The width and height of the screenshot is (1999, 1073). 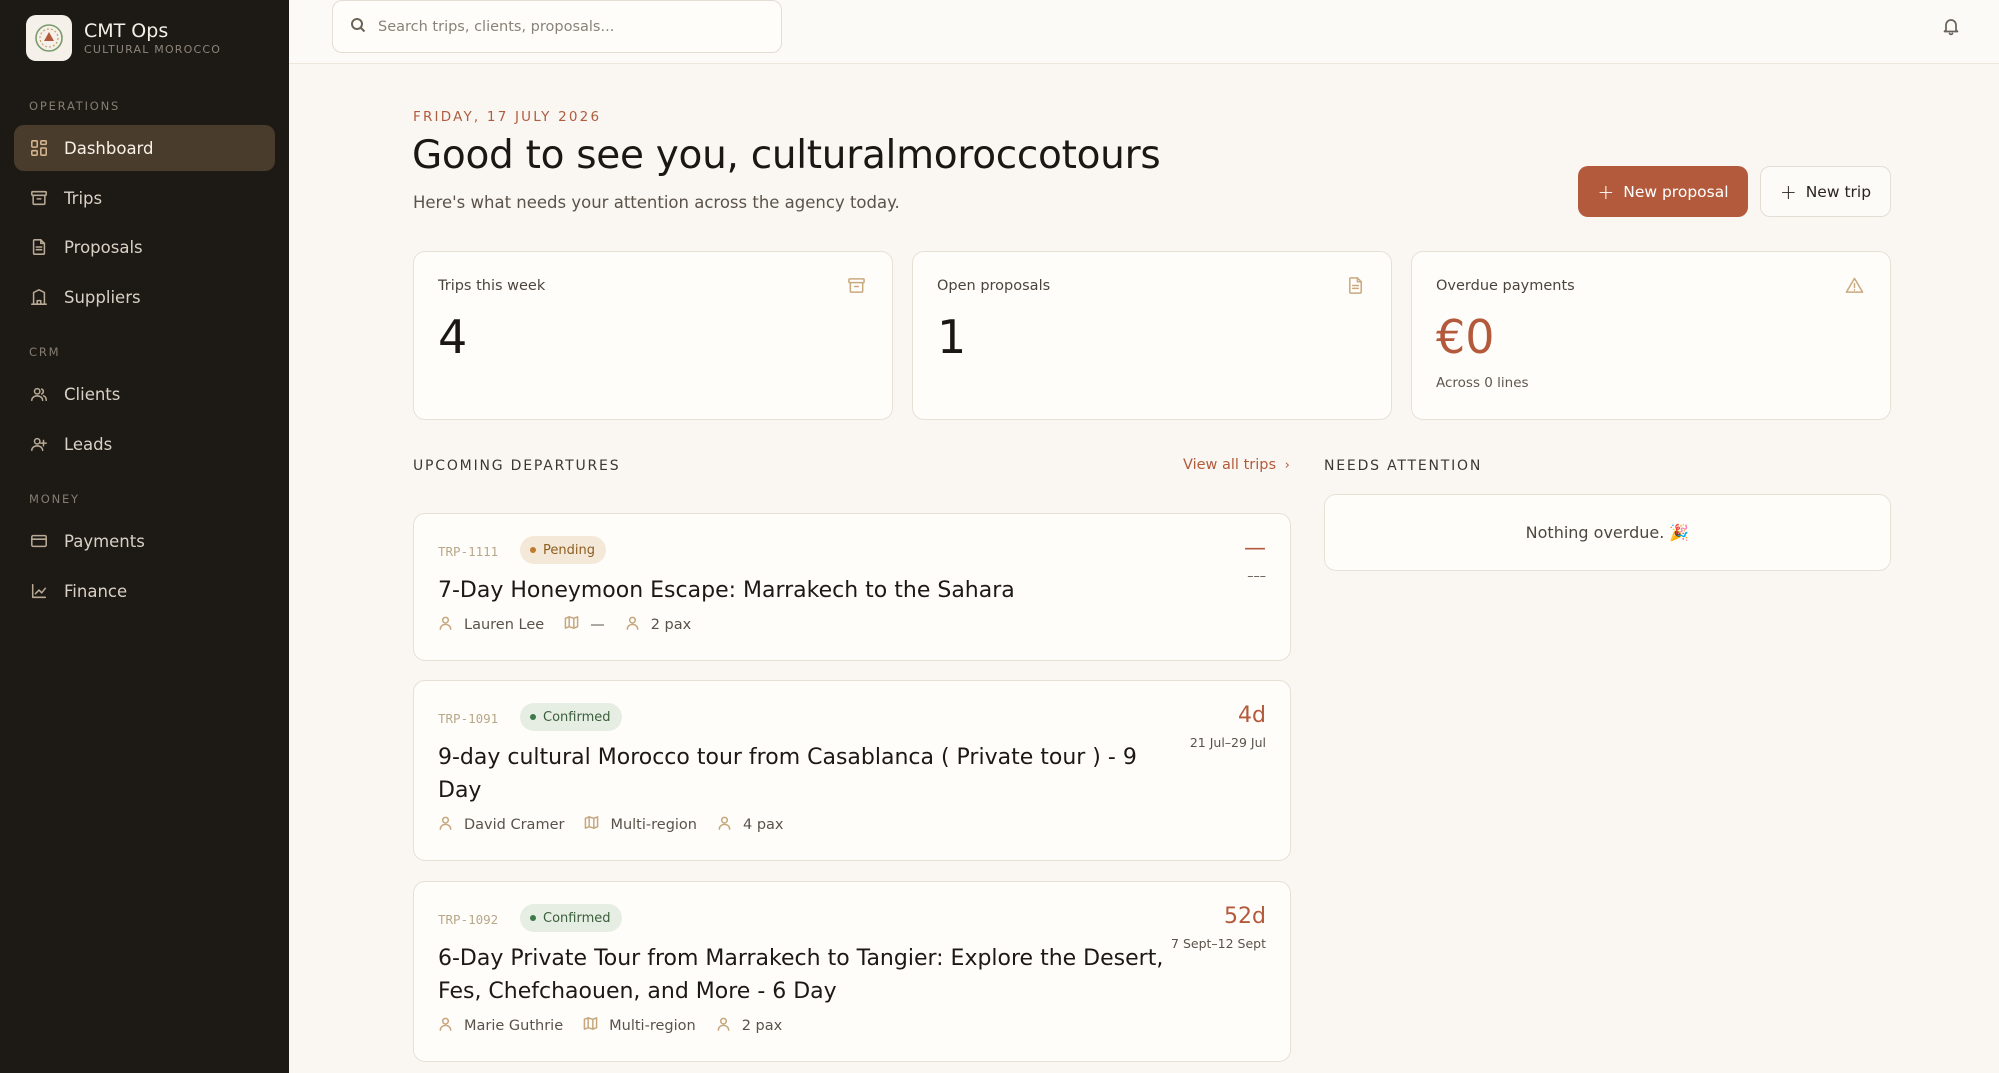 What do you see at coordinates (144, 444) in the screenshot?
I see `sidebar-item-leads: Leads` at bounding box center [144, 444].